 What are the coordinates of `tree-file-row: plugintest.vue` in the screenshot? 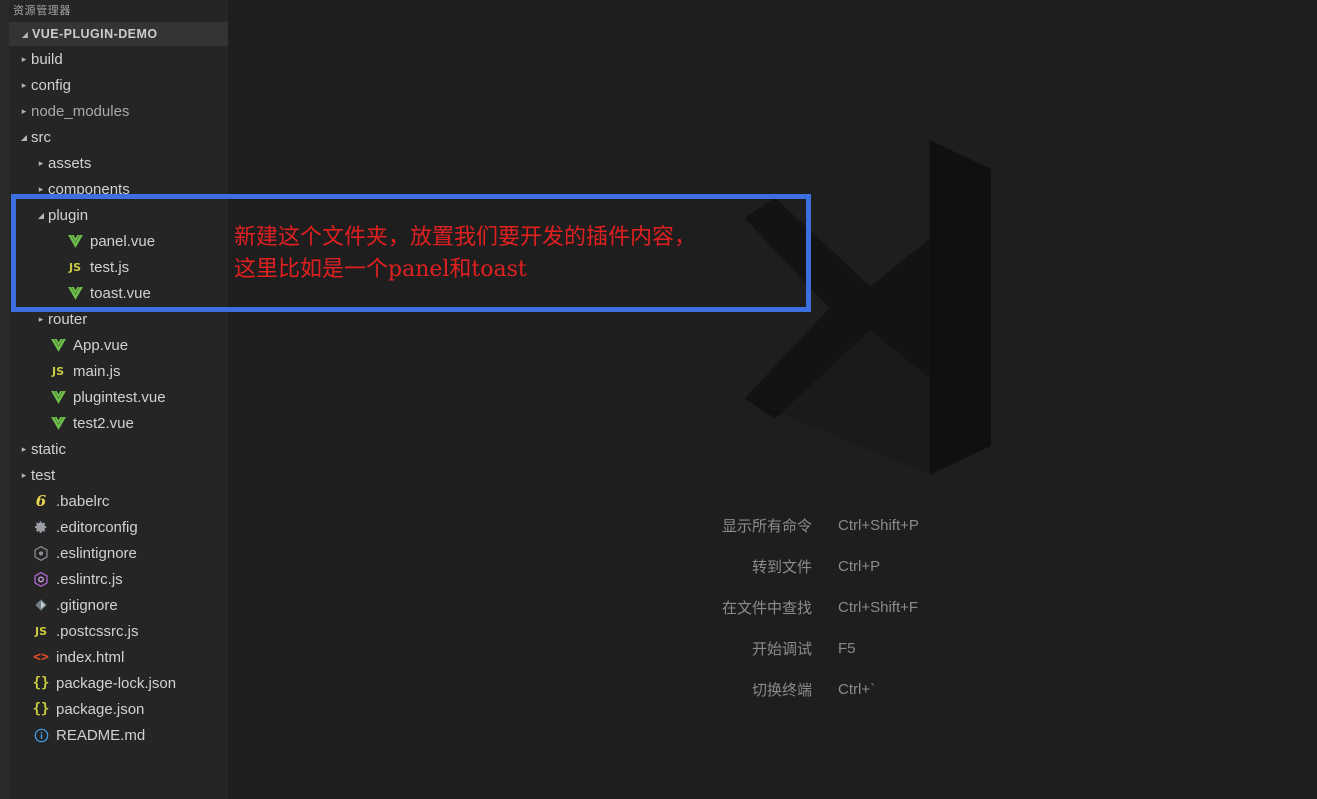 It's located at (118, 397).